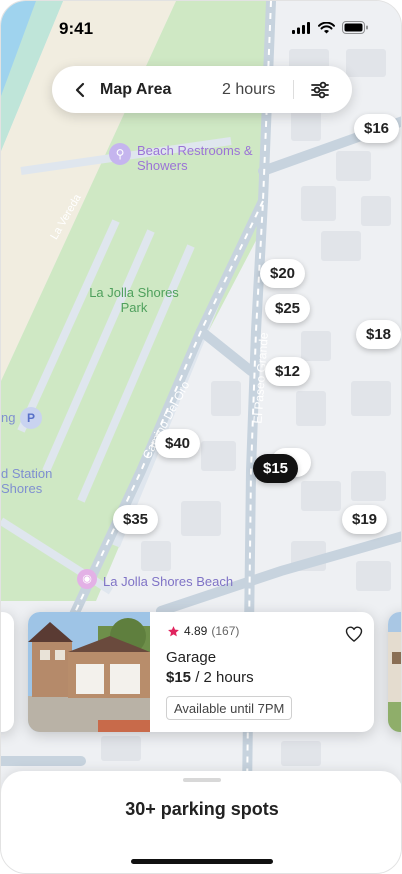 The height and width of the screenshot is (874, 402). What do you see at coordinates (8, 417) in the screenshot?
I see `parking-partial-label: ng` at bounding box center [8, 417].